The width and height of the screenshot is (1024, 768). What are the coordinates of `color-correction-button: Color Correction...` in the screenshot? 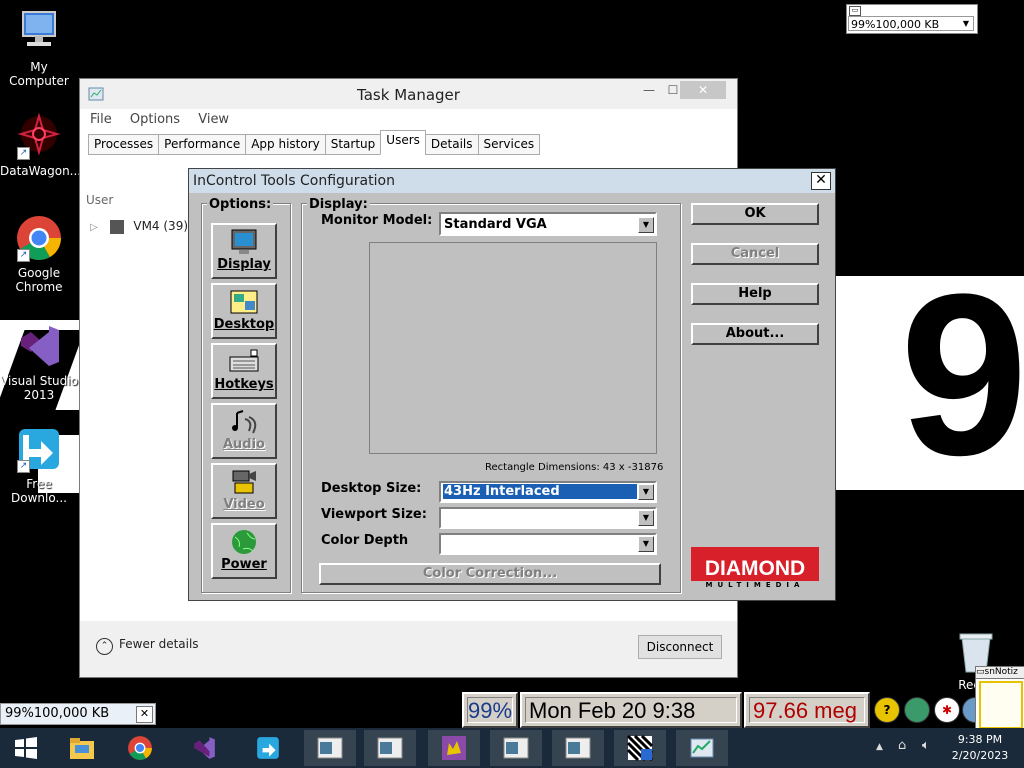 It's located at (490, 574).